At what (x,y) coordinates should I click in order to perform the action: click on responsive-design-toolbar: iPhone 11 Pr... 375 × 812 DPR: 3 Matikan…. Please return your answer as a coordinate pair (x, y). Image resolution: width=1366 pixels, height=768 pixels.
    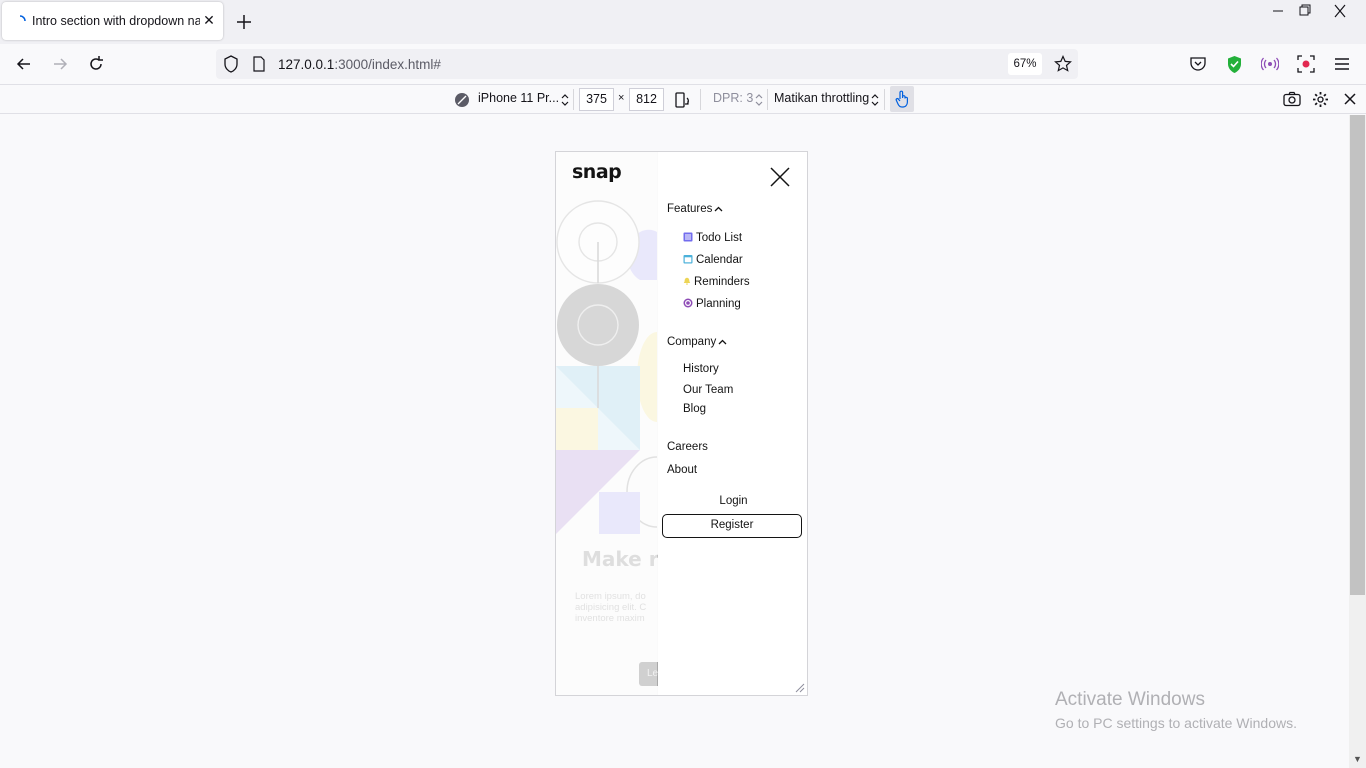
    Looking at the image, I should click on (683, 99).